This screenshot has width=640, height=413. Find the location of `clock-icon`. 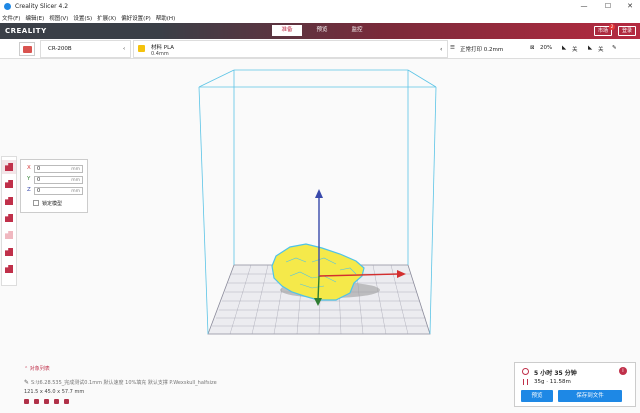

clock-icon is located at coordinates (525, 371).